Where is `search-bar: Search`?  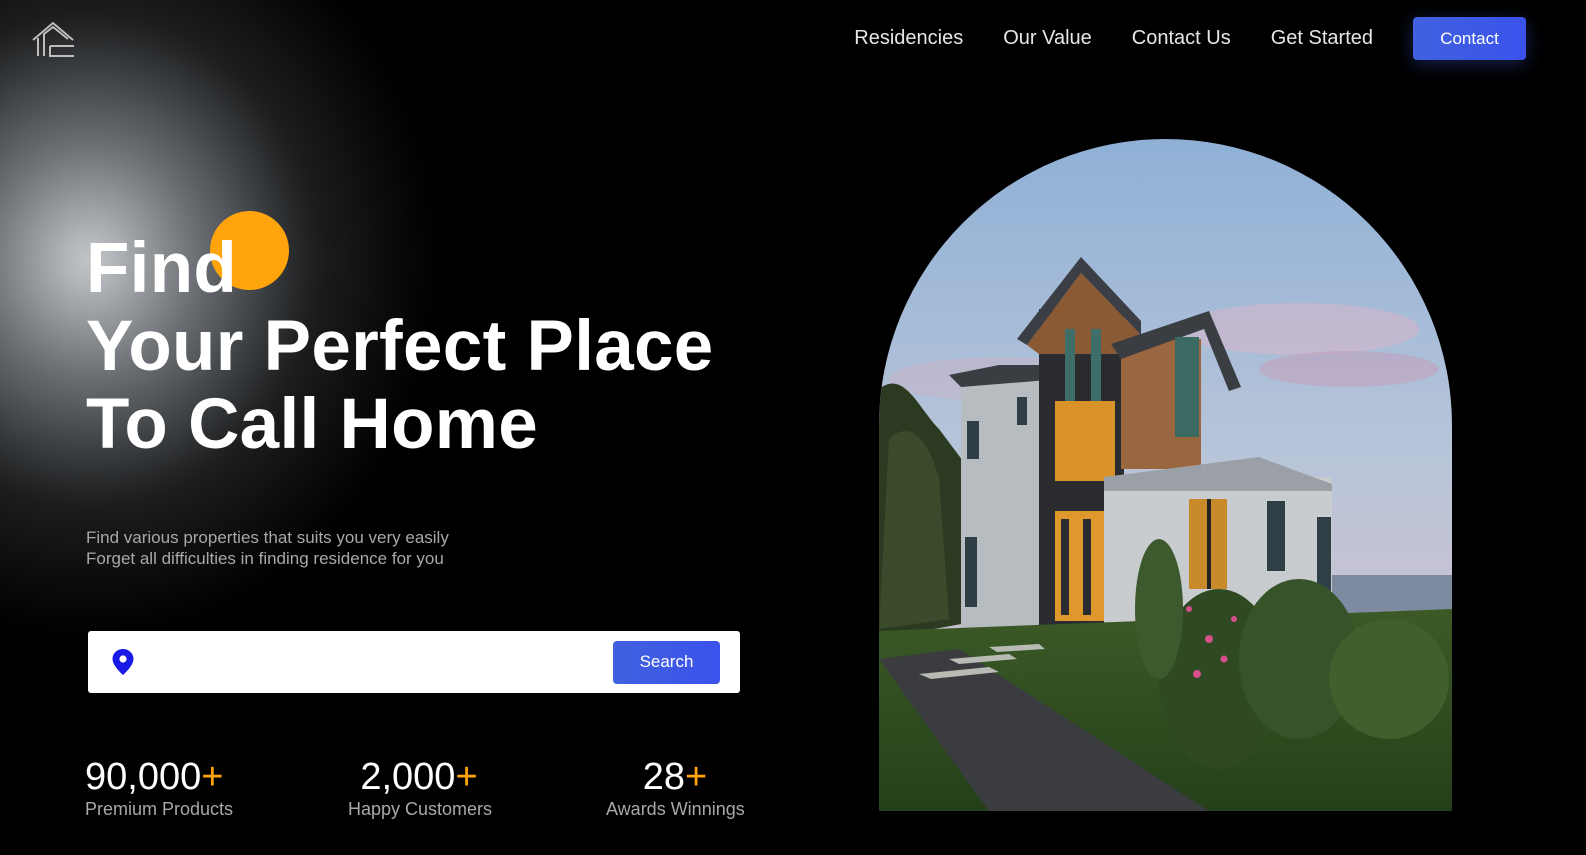
search-bar: Search is located at coordinates (414, 662).